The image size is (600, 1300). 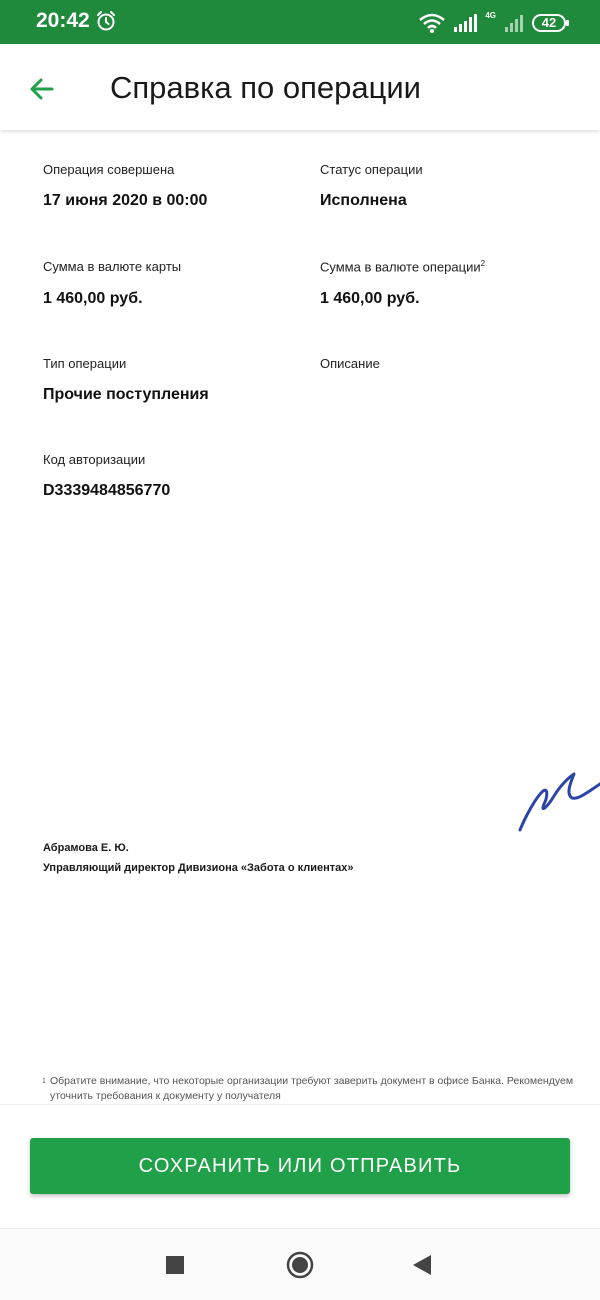 I want to click on status-value: Исполнена, so click(x=363, y=200).